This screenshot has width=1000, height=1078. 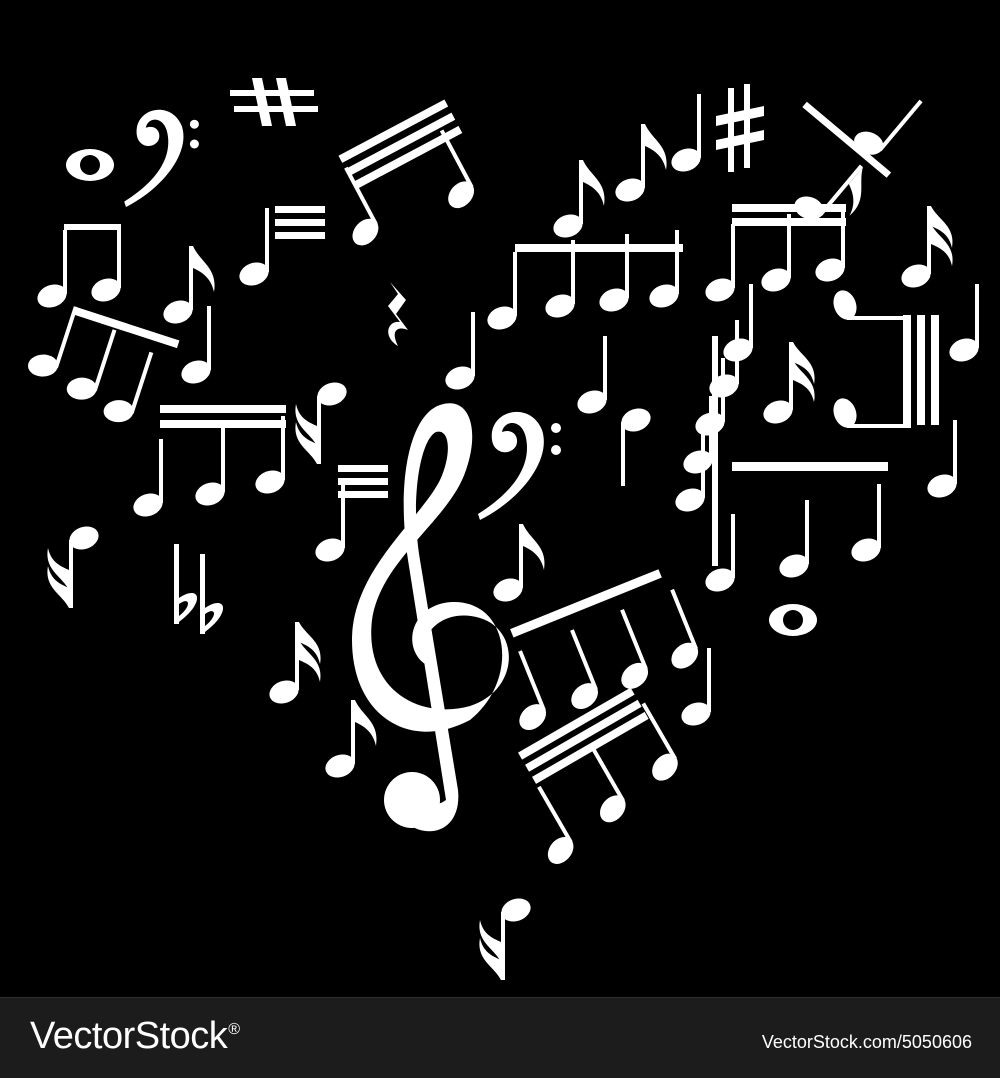 I want to click on attribution-text: VectorStock.com/5050606, so click(x=866, y=1042).